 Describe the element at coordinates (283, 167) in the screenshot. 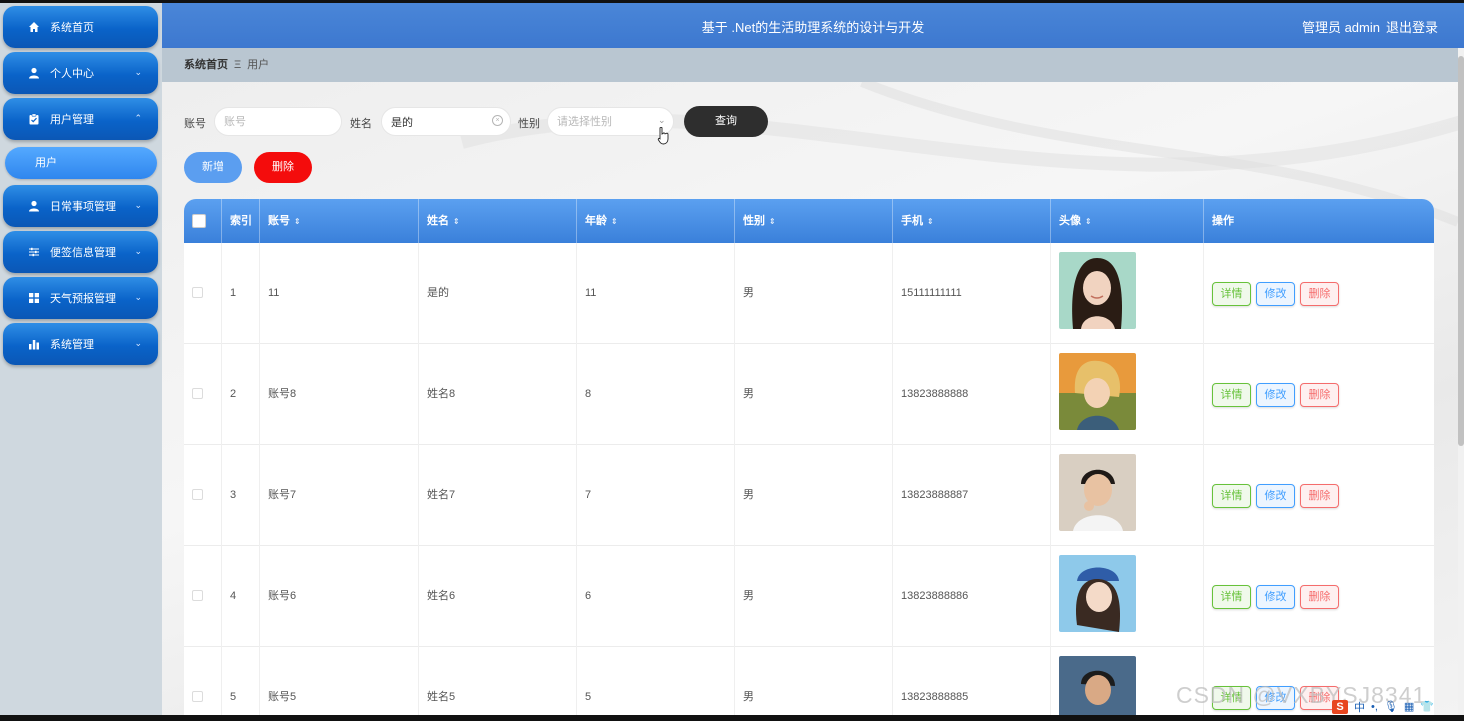

I see `batch-delete-button: 删除` at that location.